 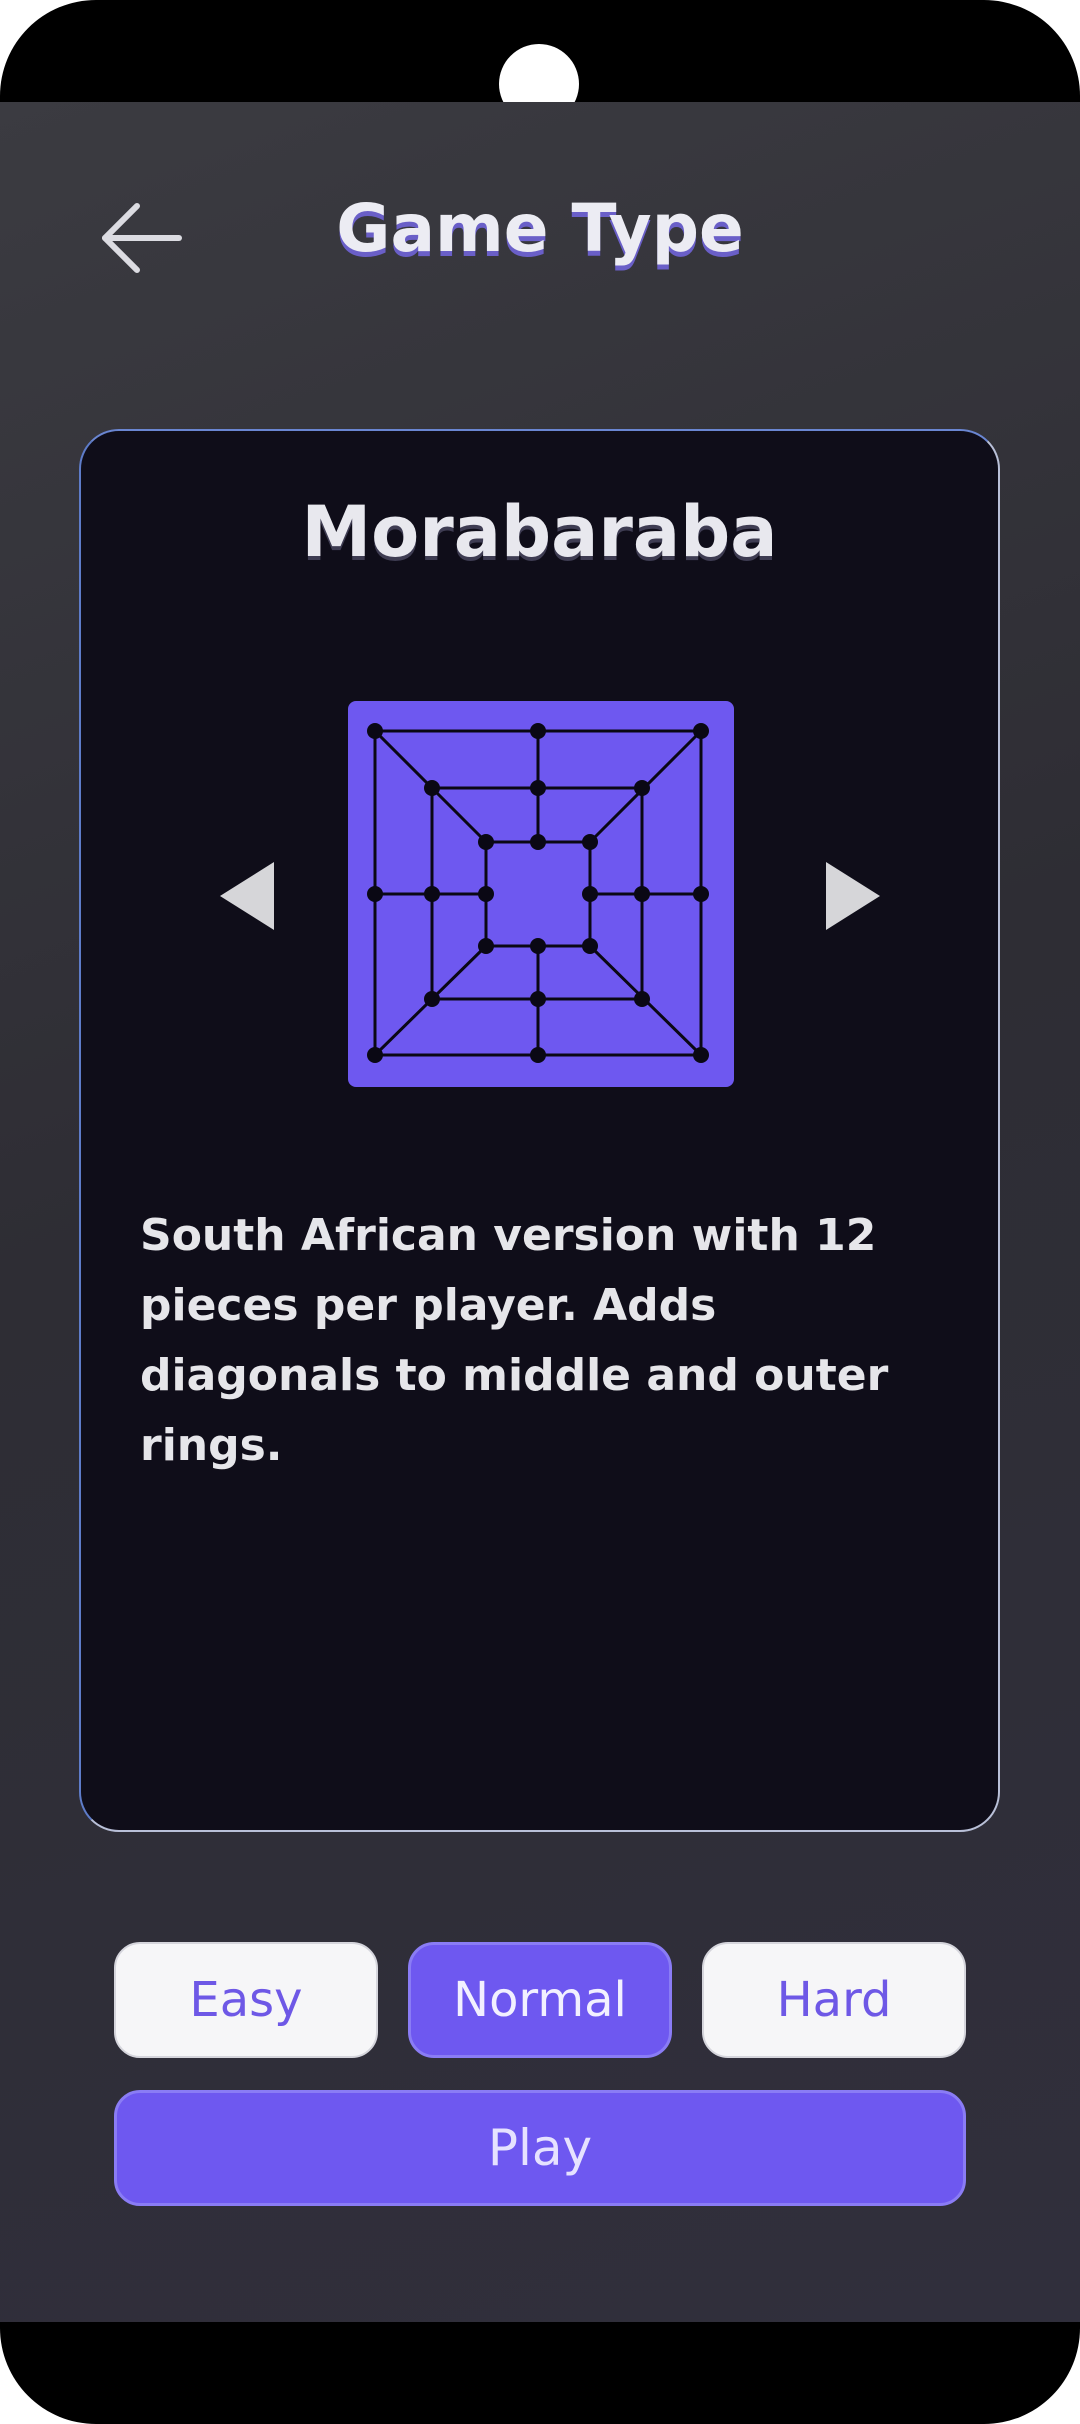 I want to click on difficulty-normal-button: Normal, so click(x=540, y=2000).